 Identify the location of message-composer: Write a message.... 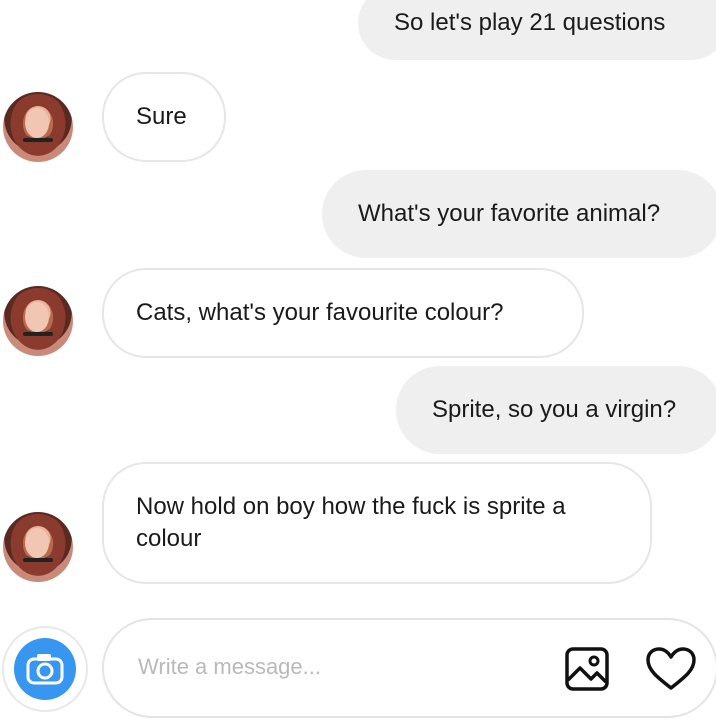
(409, 668).